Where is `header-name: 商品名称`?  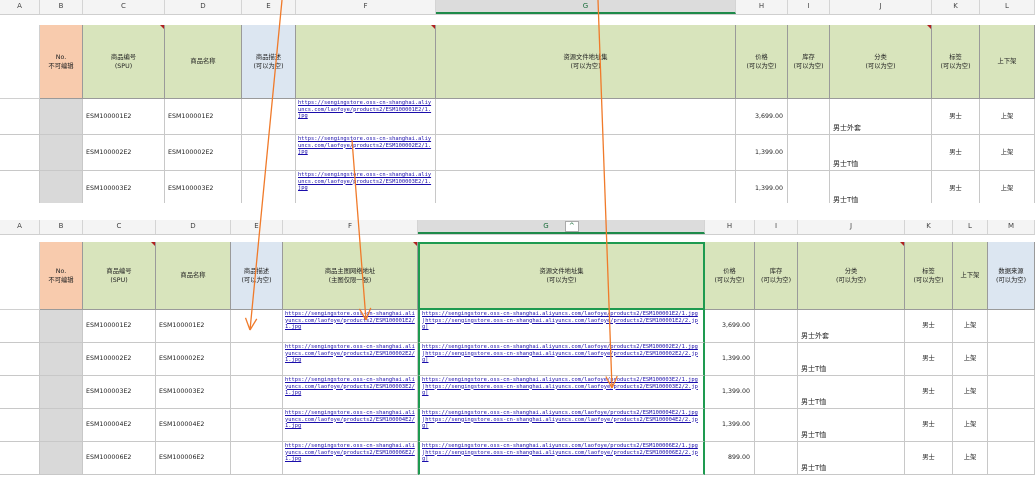 header-name: 商品名称 is located at coordinates (193, 276).